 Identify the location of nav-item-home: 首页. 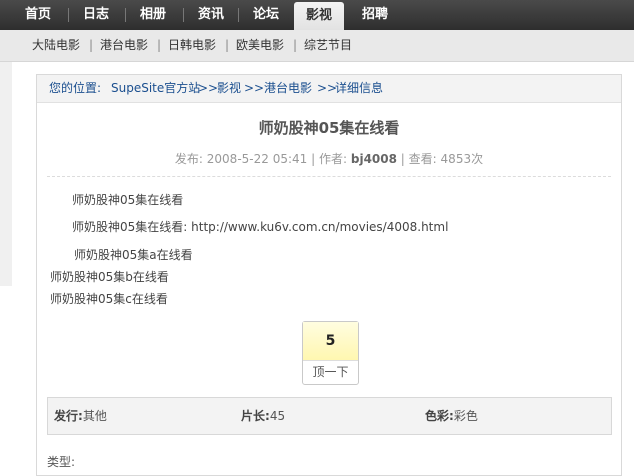
(38, 15).